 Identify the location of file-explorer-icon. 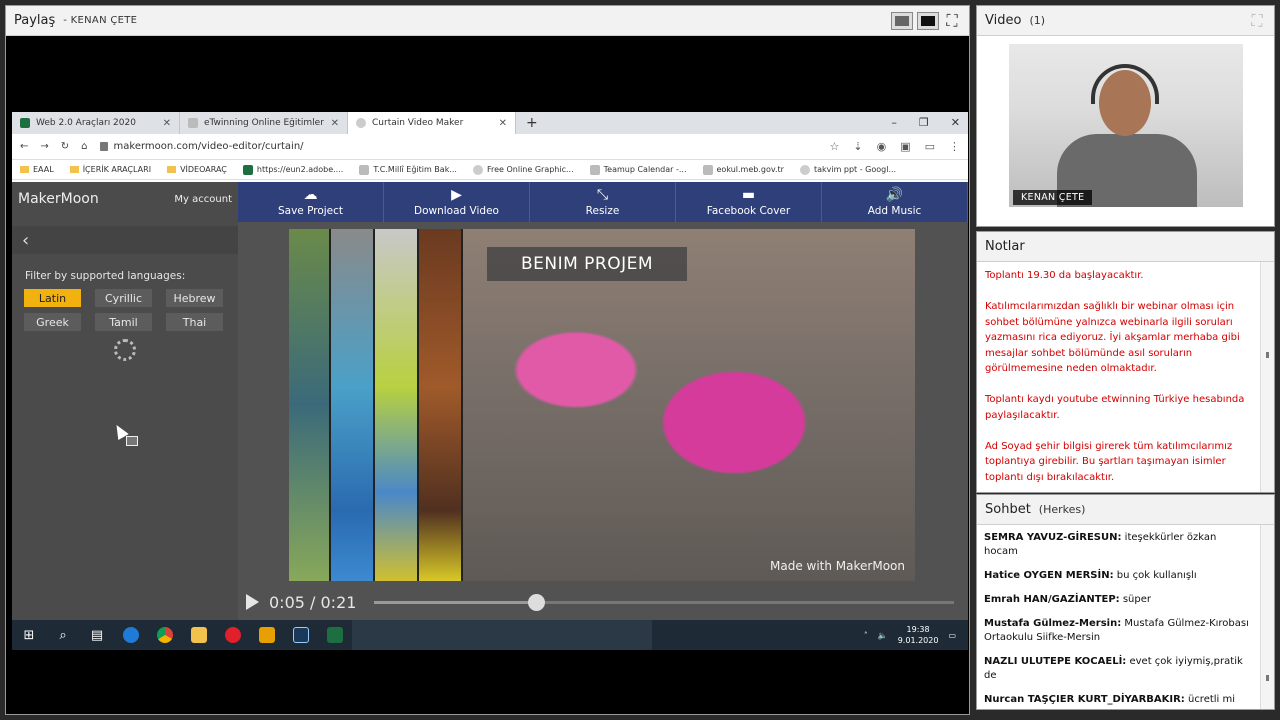
(199, 635).